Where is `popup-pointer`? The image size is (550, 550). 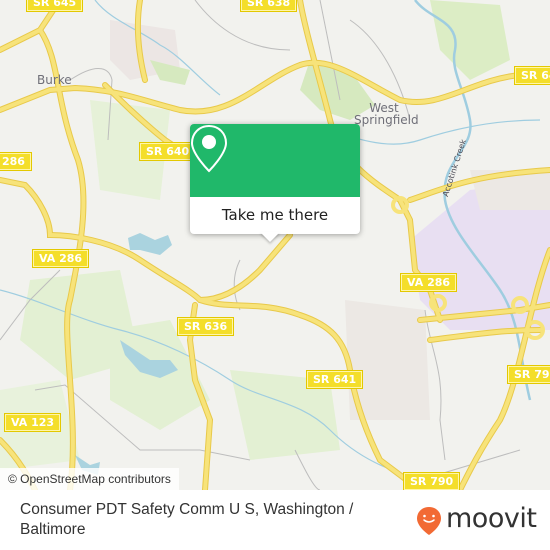 popup-pointer is located at coordinates (270, 237).